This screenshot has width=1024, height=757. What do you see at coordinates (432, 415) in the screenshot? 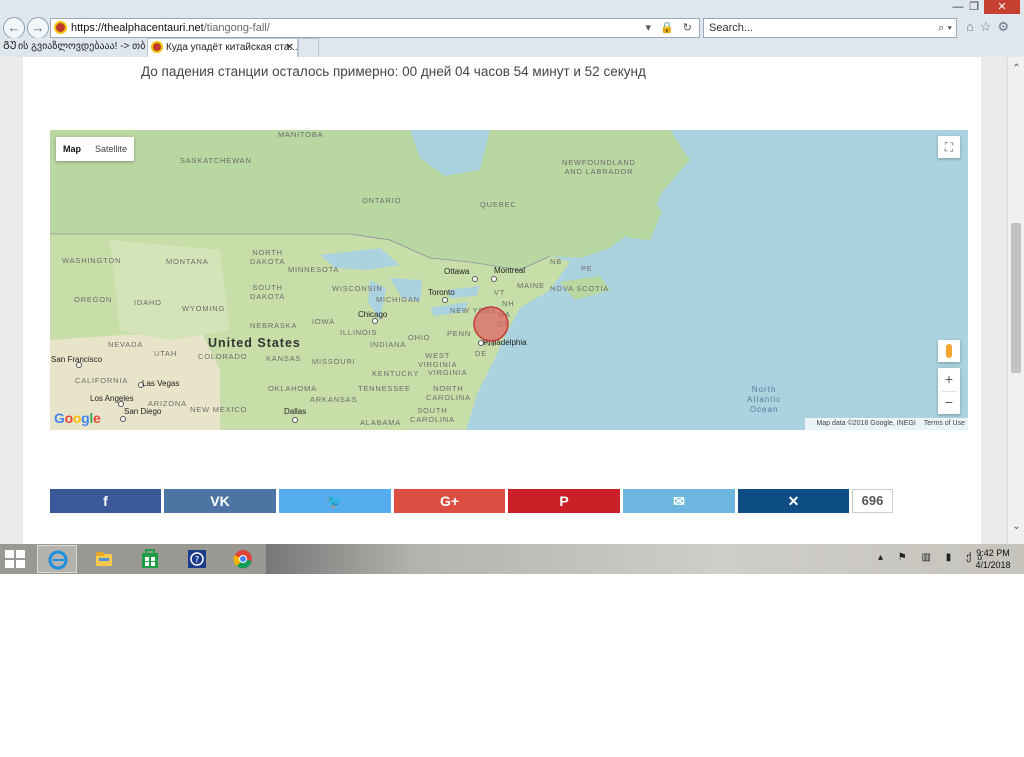
I see `map-label: SOUTH CAROLINA` at bounding box center [432, 415].